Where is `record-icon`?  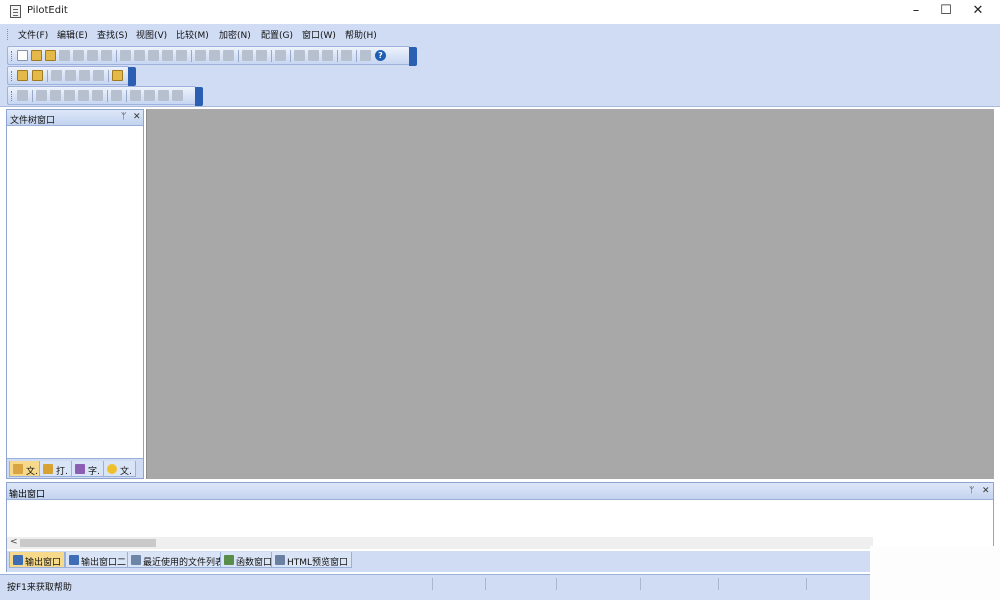 record-icon is located at coordinates (41, 95).